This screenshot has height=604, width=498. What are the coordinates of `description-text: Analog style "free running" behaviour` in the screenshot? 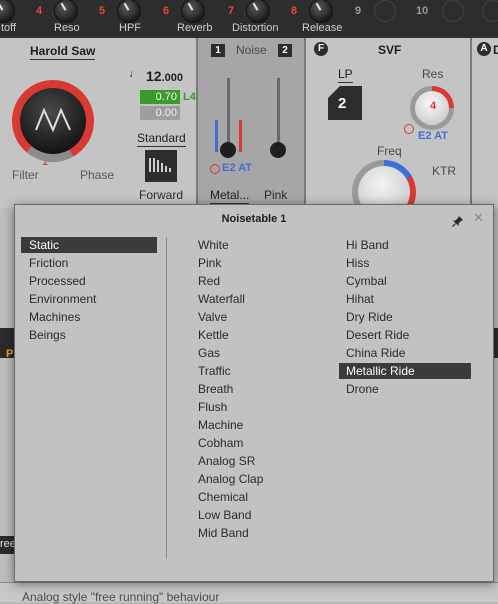 It's located at (121, 597).